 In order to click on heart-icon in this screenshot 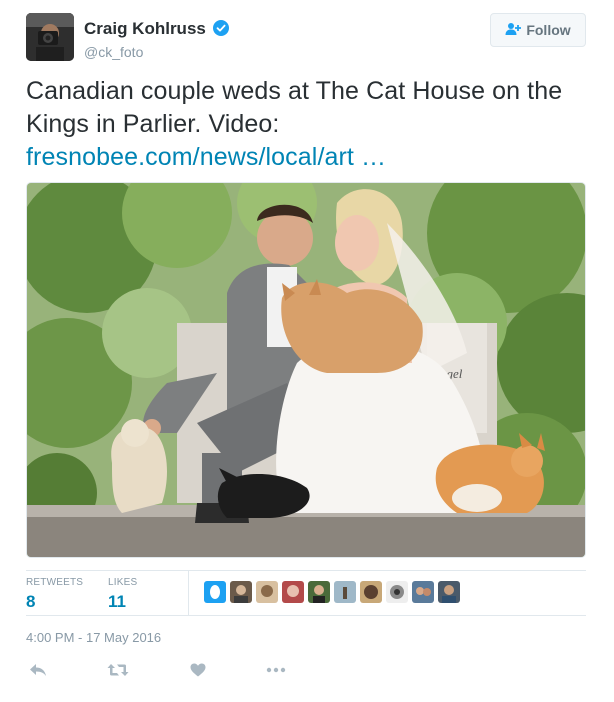, I will do `click(198, 670)`.